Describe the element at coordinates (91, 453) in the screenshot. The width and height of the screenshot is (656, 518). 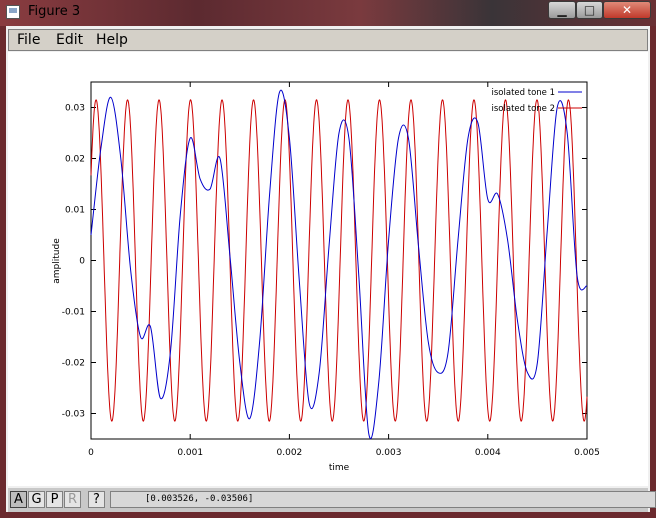
I see `x-tick-label: 0` at that location.